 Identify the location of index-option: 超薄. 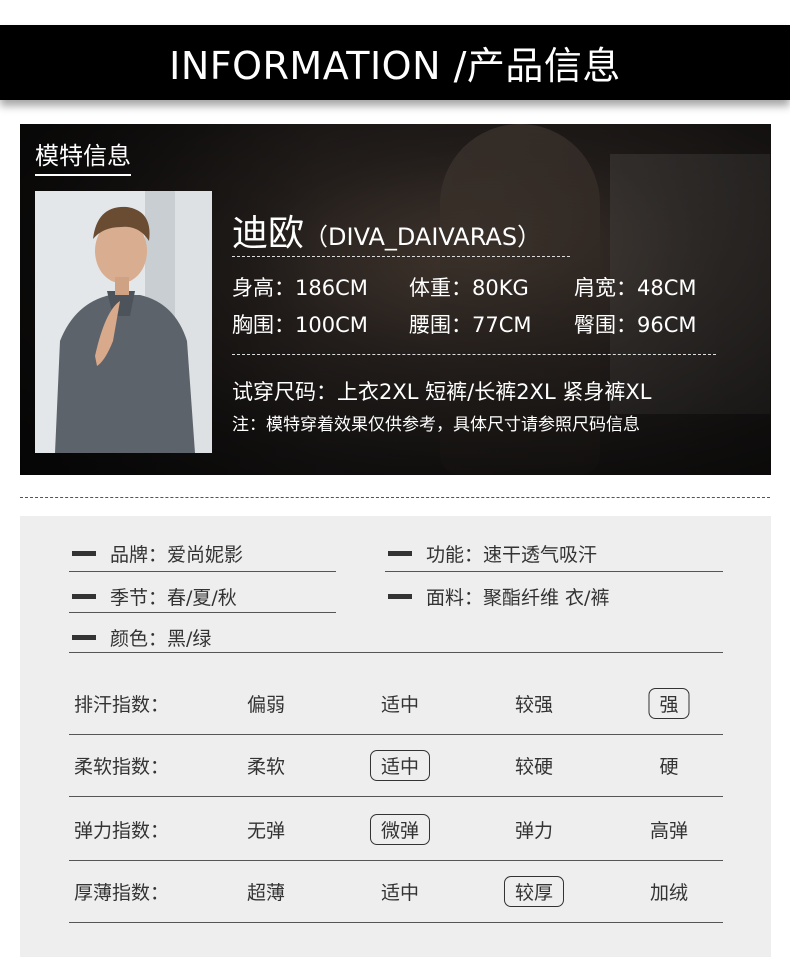
(266, 893).